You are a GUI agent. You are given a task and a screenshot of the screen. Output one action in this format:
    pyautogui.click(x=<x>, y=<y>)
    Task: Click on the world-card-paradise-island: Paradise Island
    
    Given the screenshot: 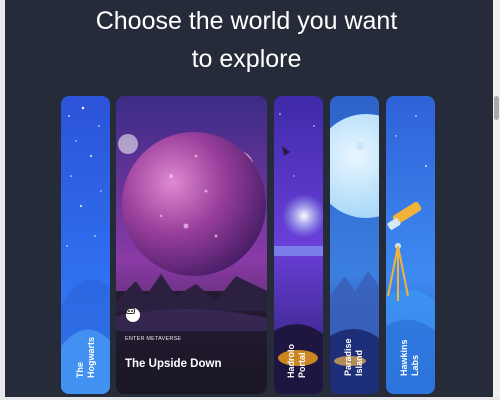 What is the action you would take?
    pyautogui.click(x=354, y=245)
    